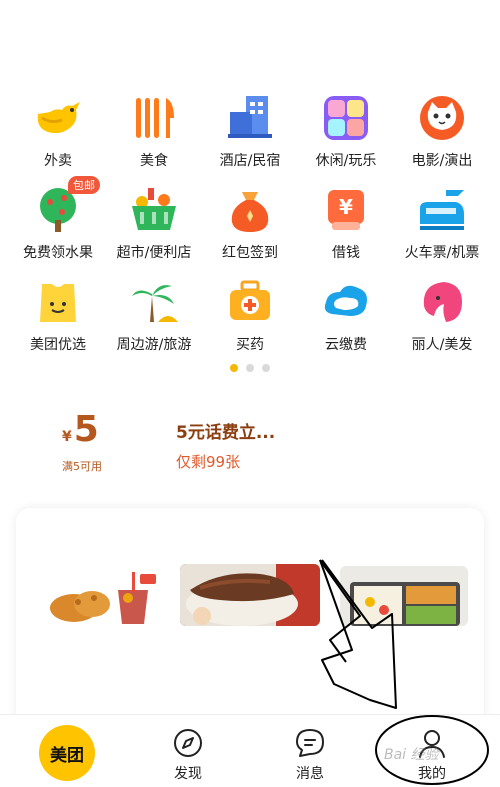 The height and width of the screenshot is (787, 500). I want to click on feature-medicine: 买药, so click(250, 322).